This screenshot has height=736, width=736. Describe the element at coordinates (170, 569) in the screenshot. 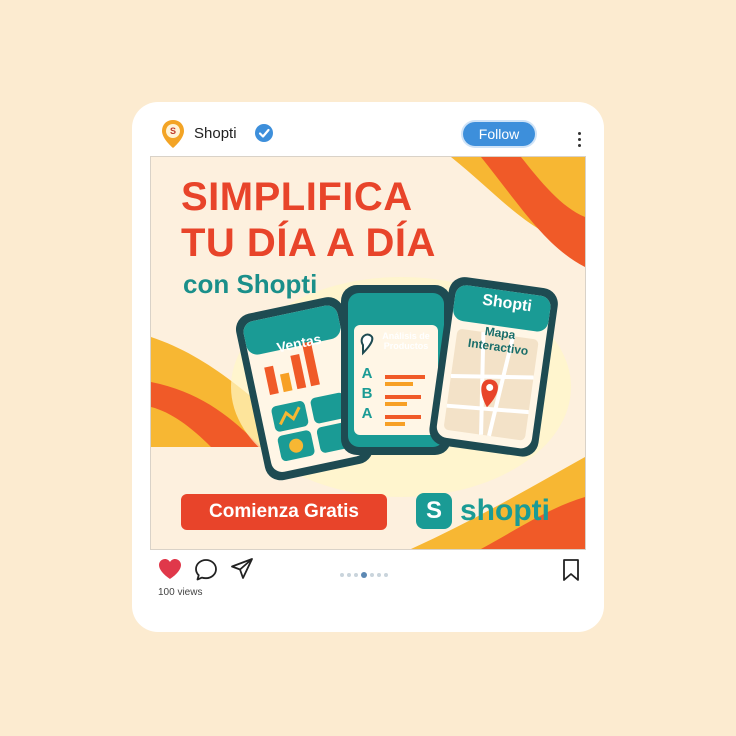

I see `heart-icon` at that location.